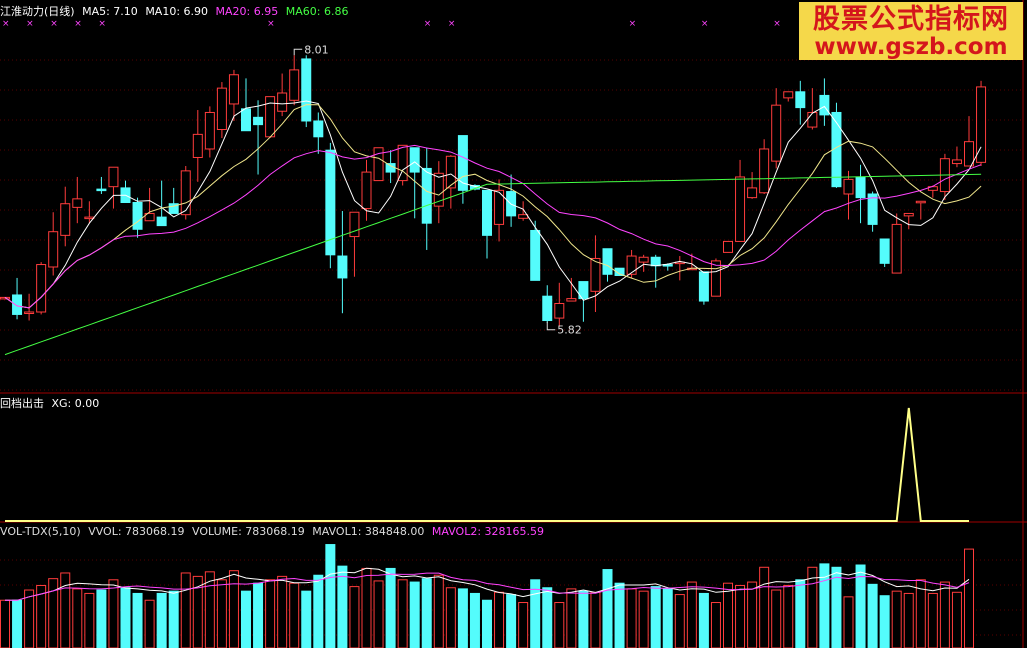 The image size is (1027, 648). I want to click on low-pointer, so click(551, 326).